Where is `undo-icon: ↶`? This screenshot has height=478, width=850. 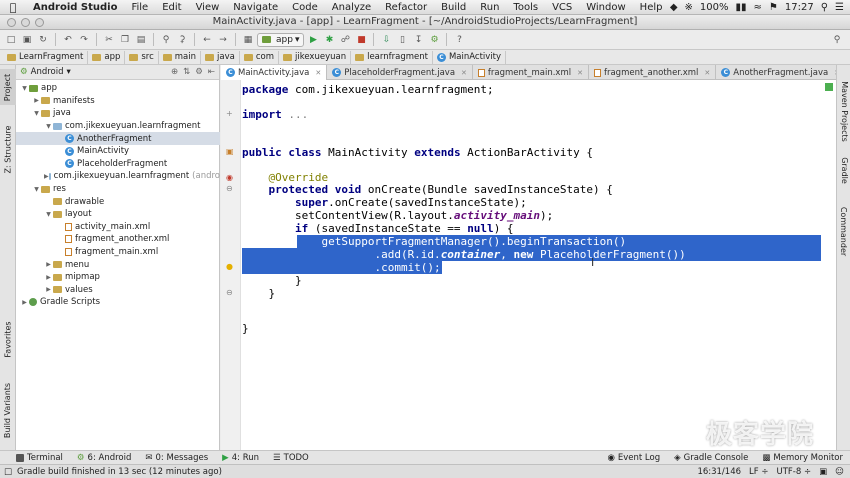 undo-icon: ↶ is located at coordinates (68, 40).